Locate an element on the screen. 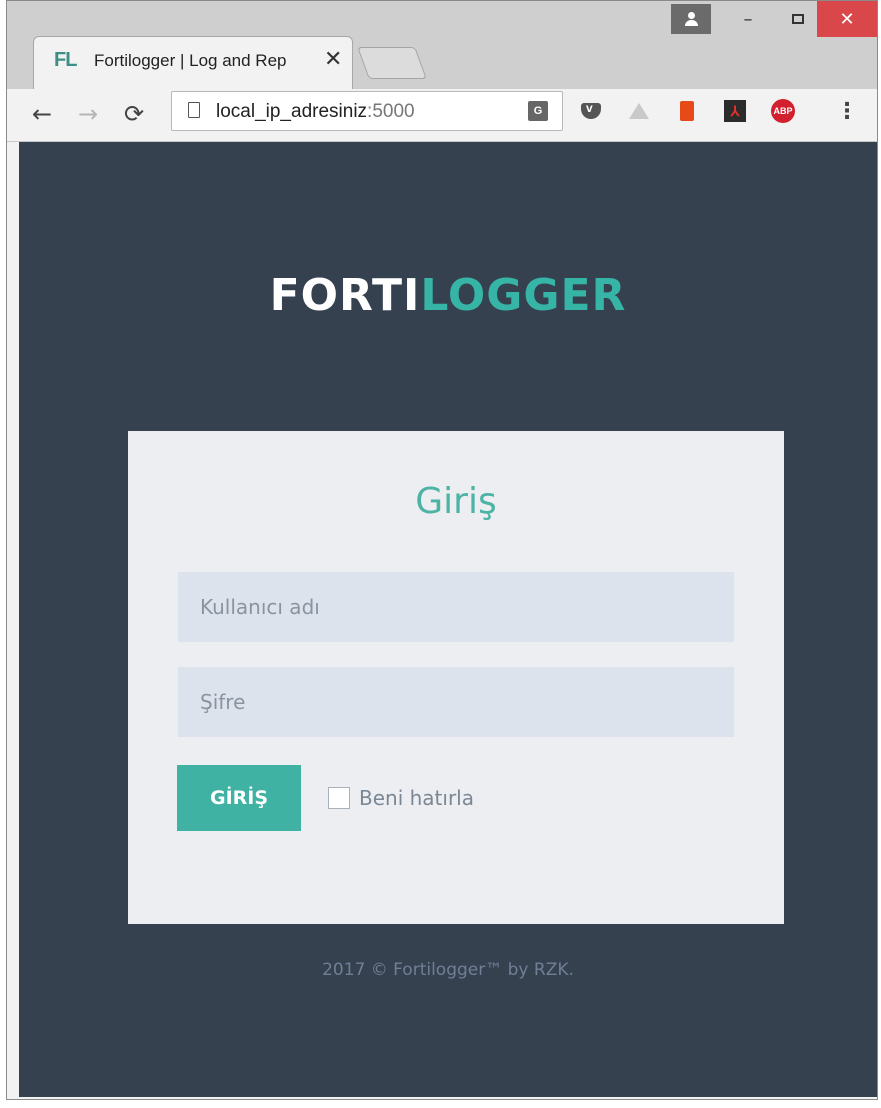  menu-icon: ⋮ is located at coordinates (847, 111).